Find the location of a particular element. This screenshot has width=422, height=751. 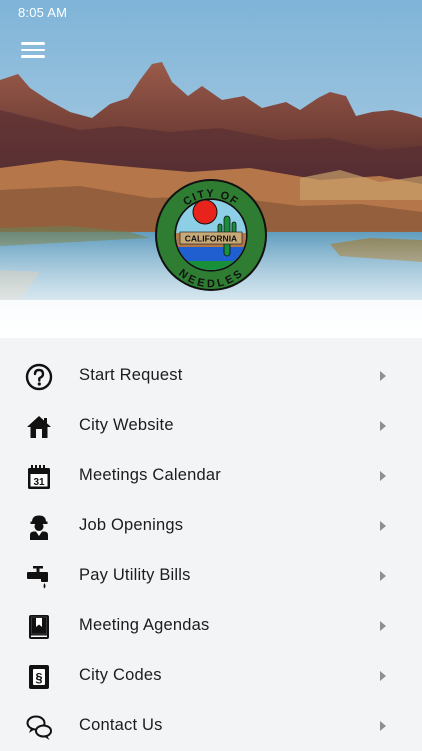

menu-item-label: Meetings Calendar is located at coordinates (150, 475).